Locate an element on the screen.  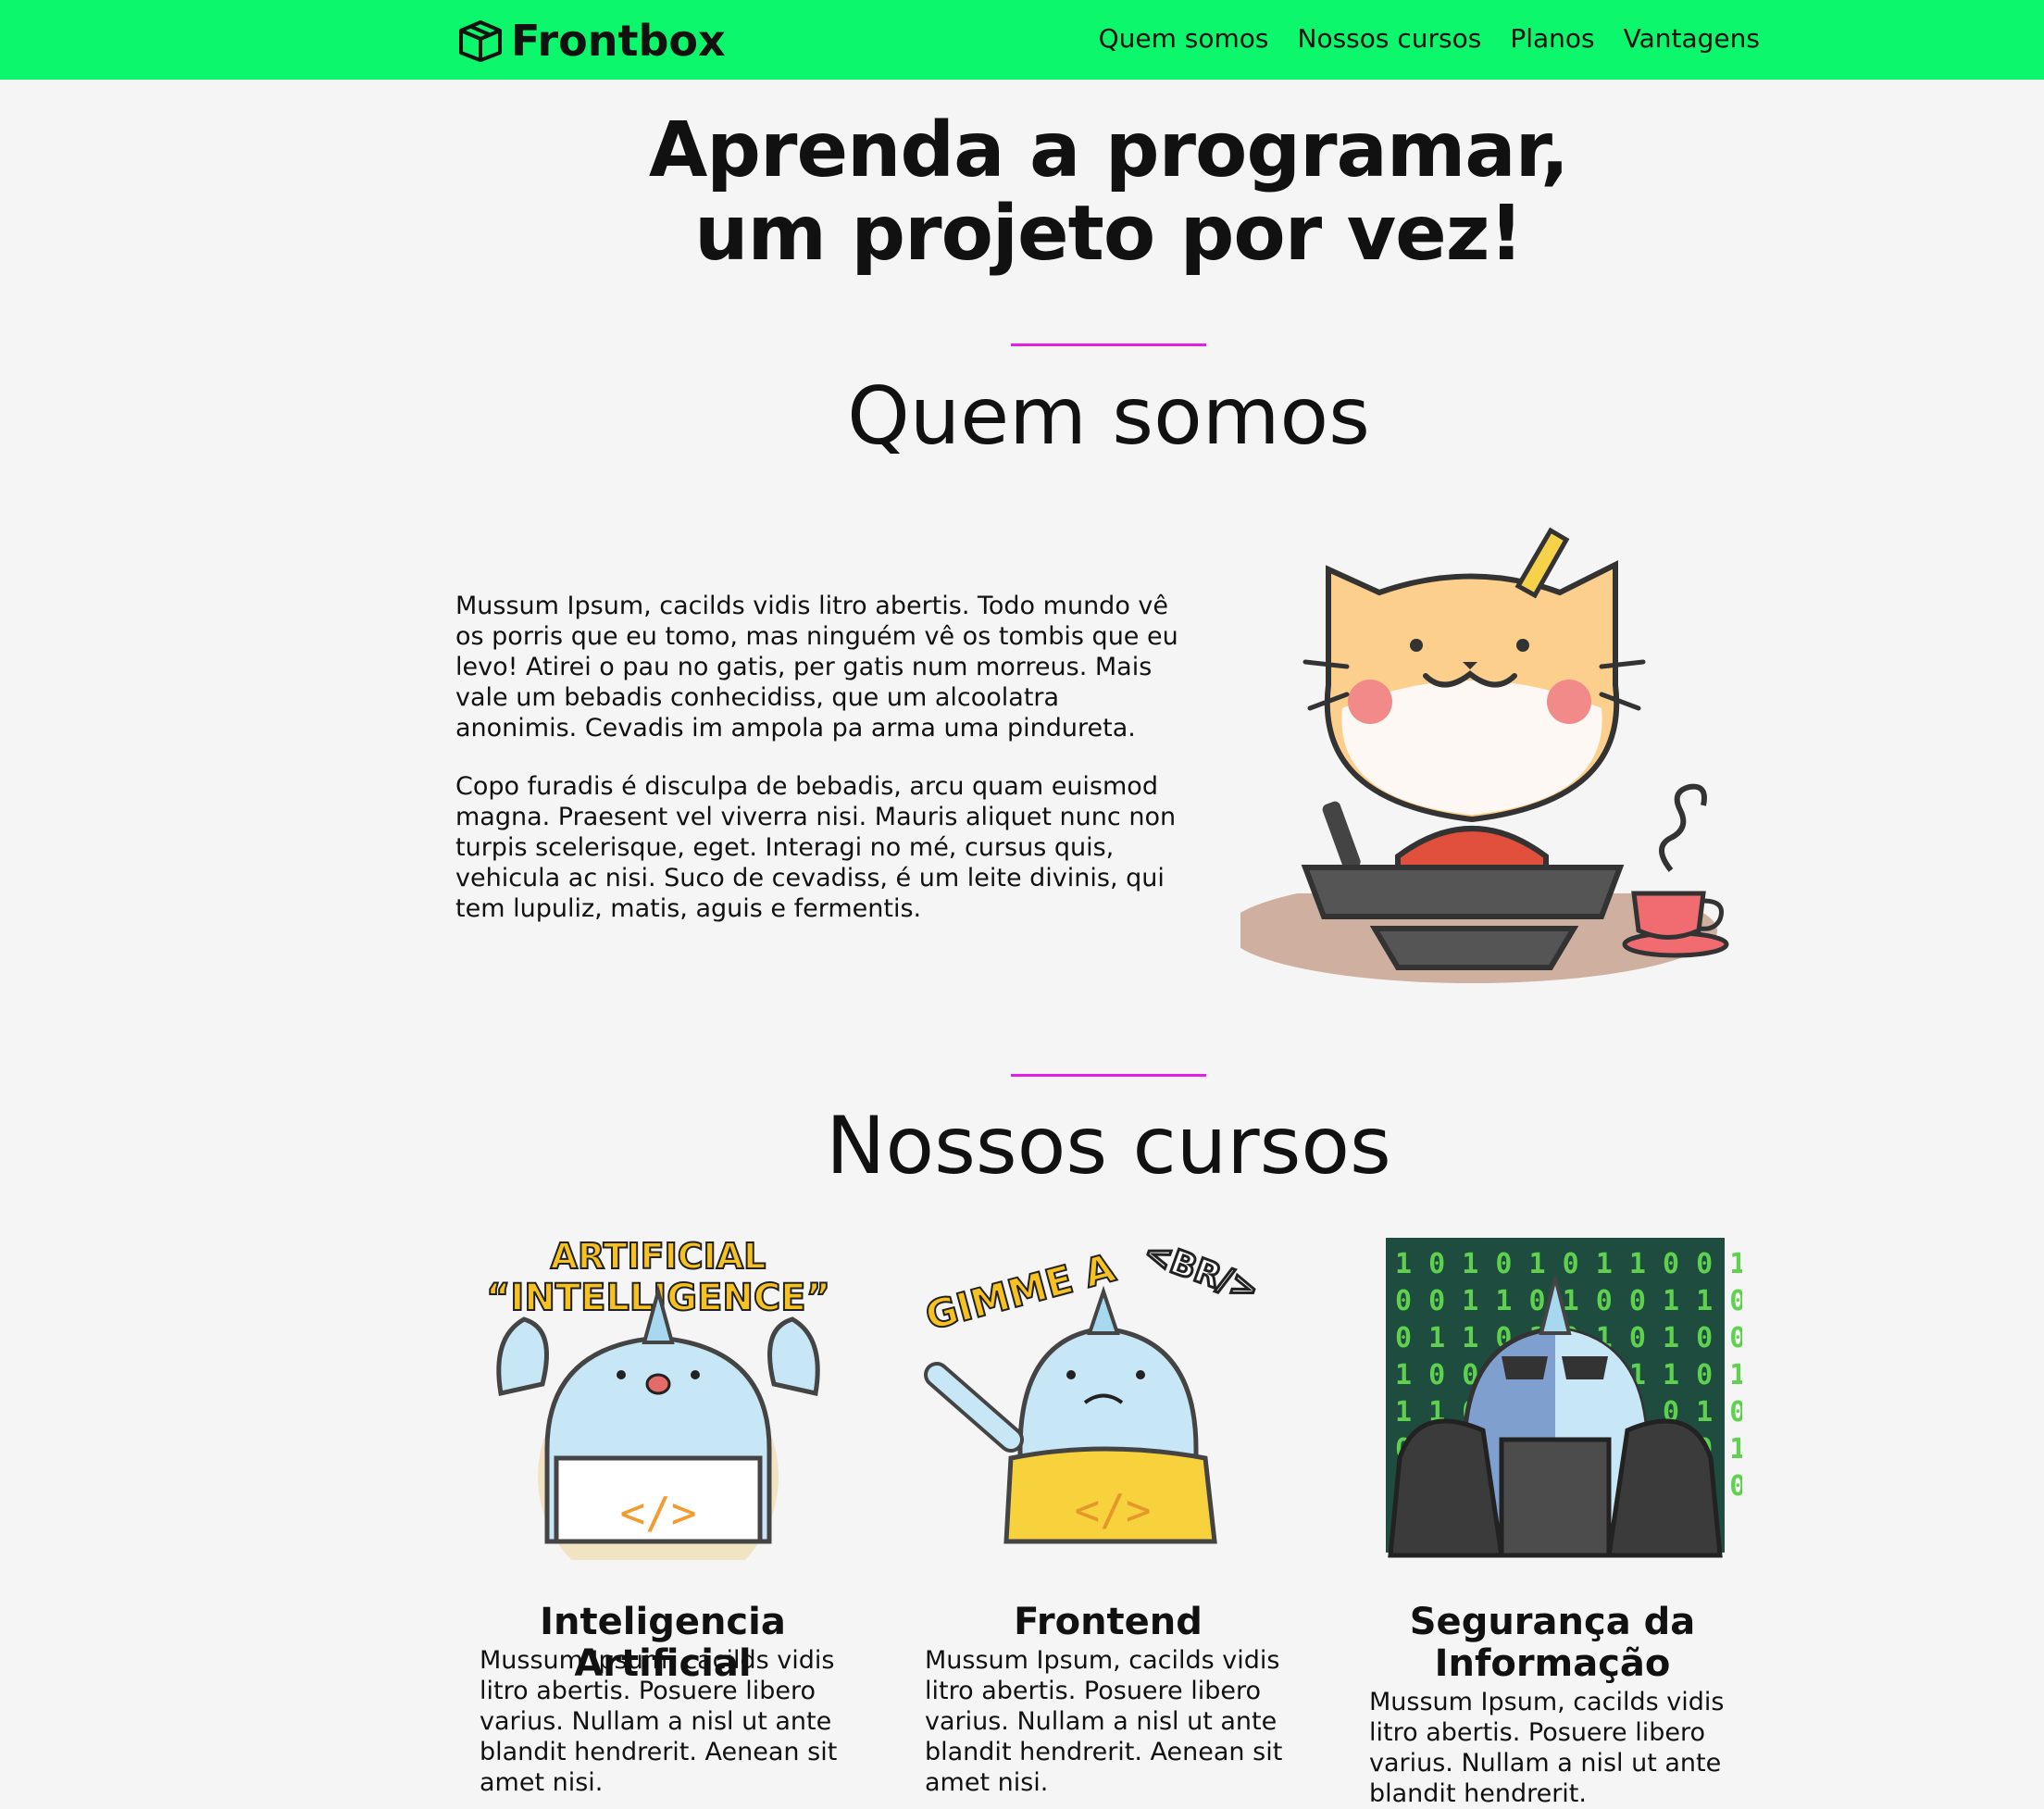
frontend-sticker-illustration: GIMME A <BR/> </> is located at coordinates (1092, 1388).